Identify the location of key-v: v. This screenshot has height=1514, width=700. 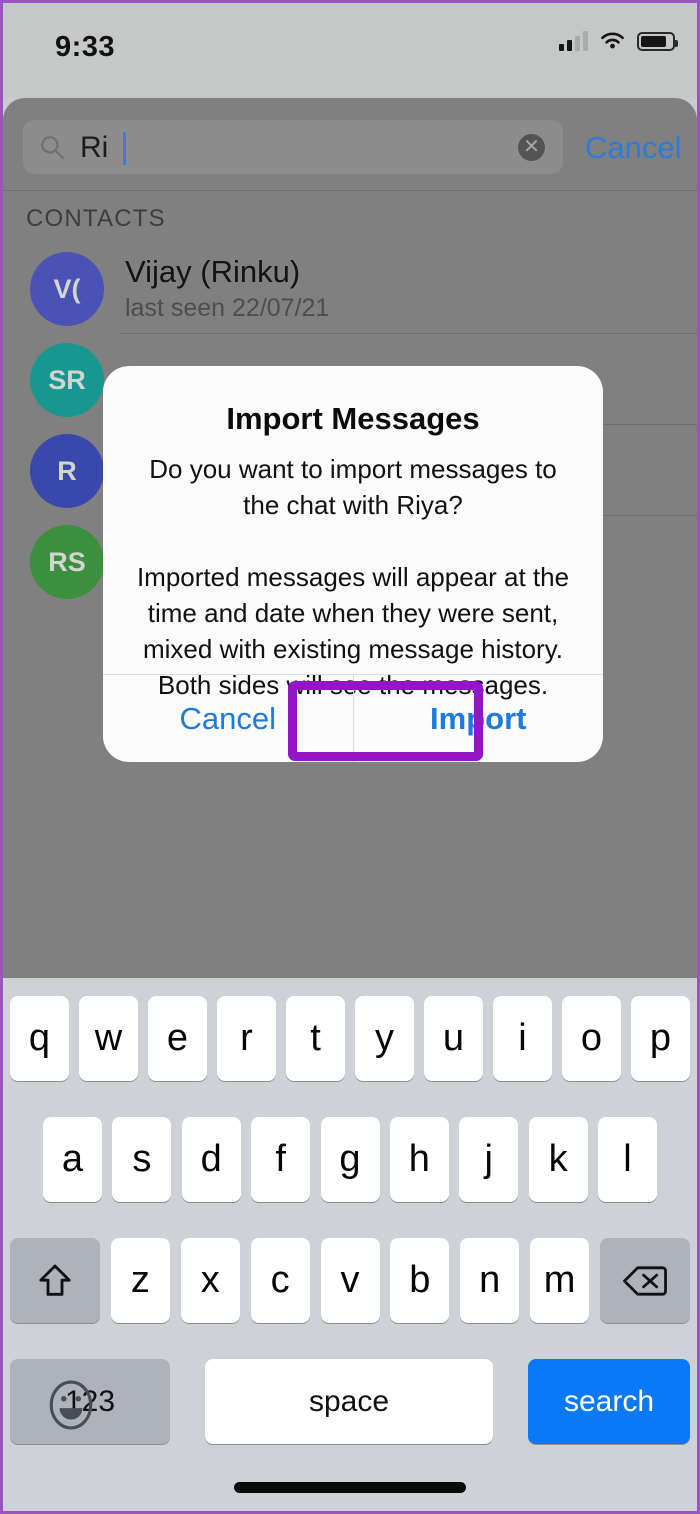
(350, 1280).